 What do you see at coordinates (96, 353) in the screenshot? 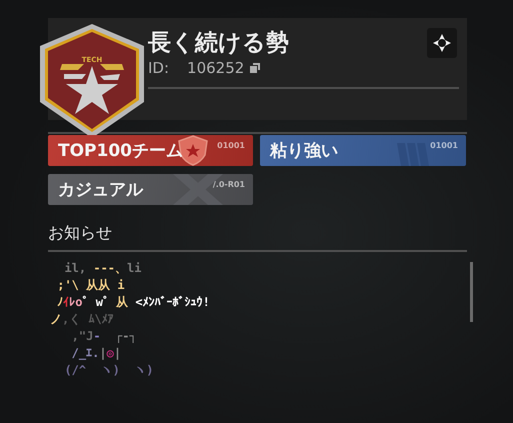
I see `ascii-art-line: /_ｴ.|◎|` at bounding box center [96, 353].